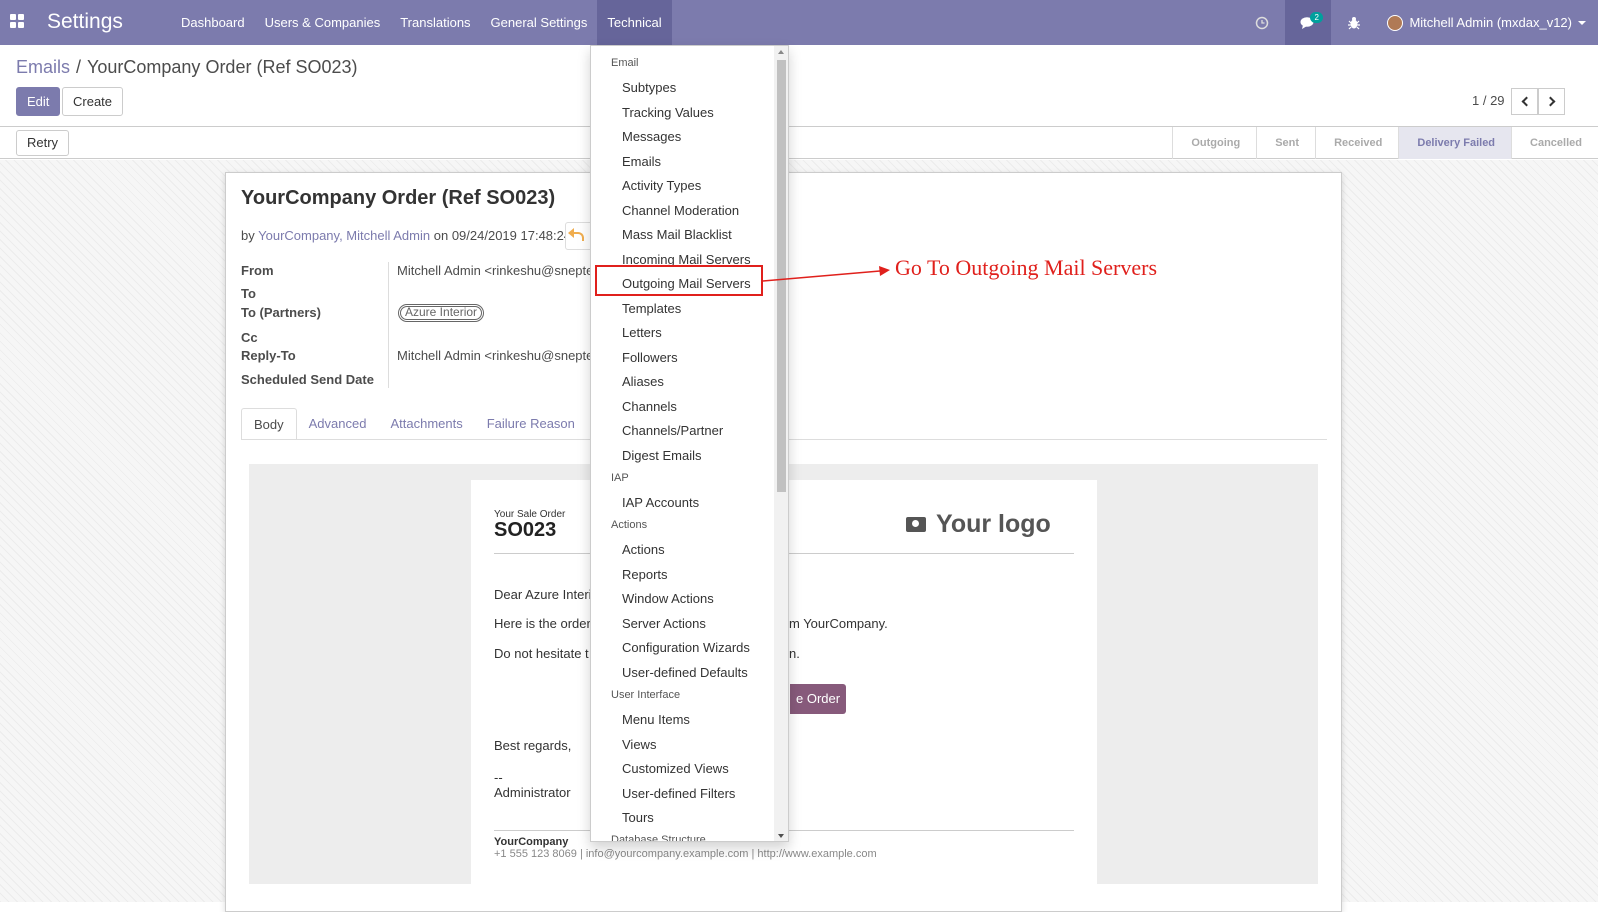  What do you see at coordinates (1026, 267) in the screenshot?
I see `annotation-text: Go To Outgoing Mail Servers` at bounding box center [1026, 267].